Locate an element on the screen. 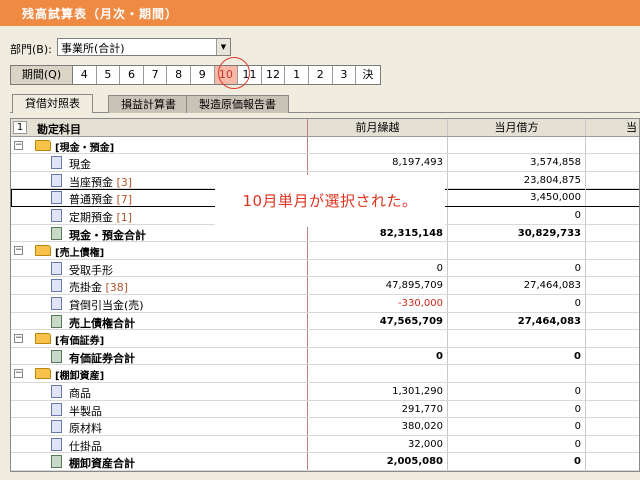  category-row: − [棚卸資産] is located at coordinates (325, 374).